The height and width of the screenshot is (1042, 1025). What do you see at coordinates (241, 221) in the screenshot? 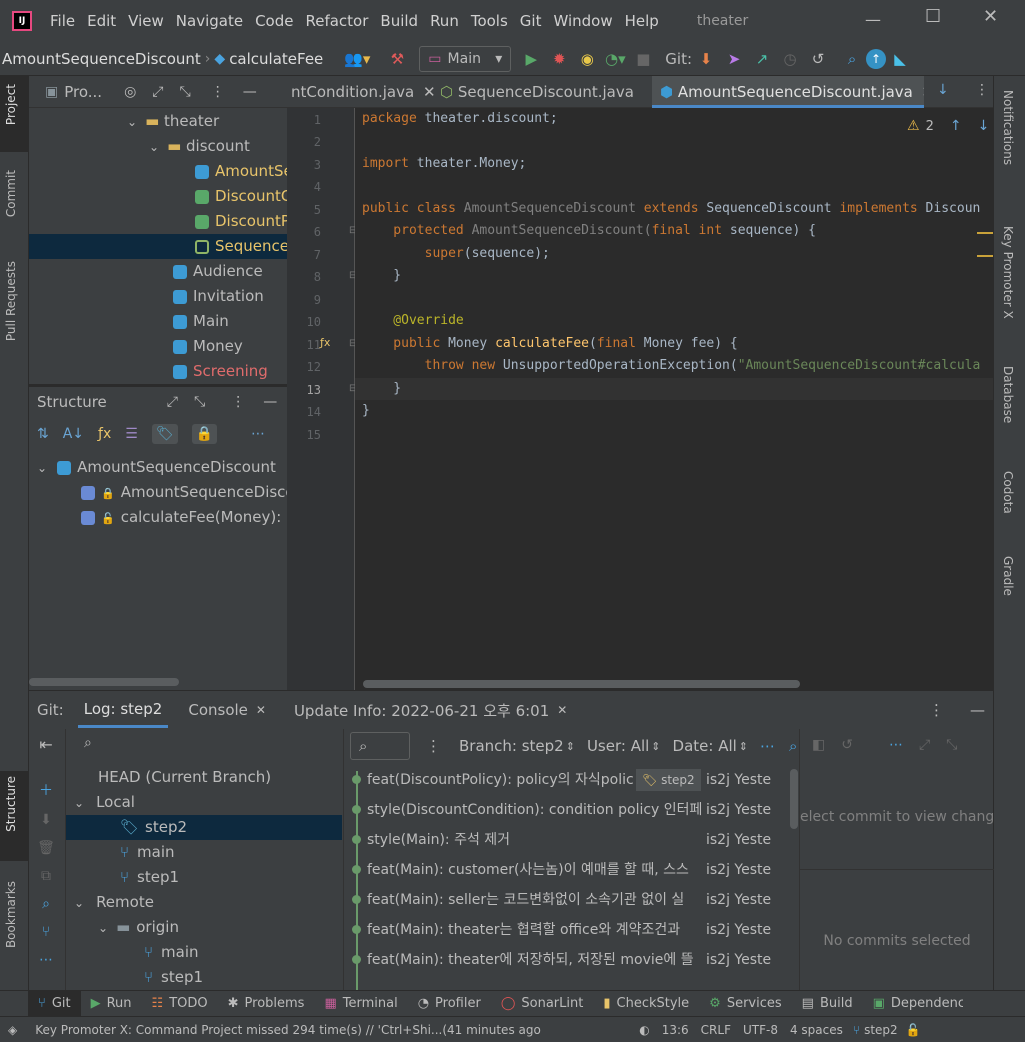
I see `tree-interface-discountp: DiscountP` at bounding box center [241, 221].